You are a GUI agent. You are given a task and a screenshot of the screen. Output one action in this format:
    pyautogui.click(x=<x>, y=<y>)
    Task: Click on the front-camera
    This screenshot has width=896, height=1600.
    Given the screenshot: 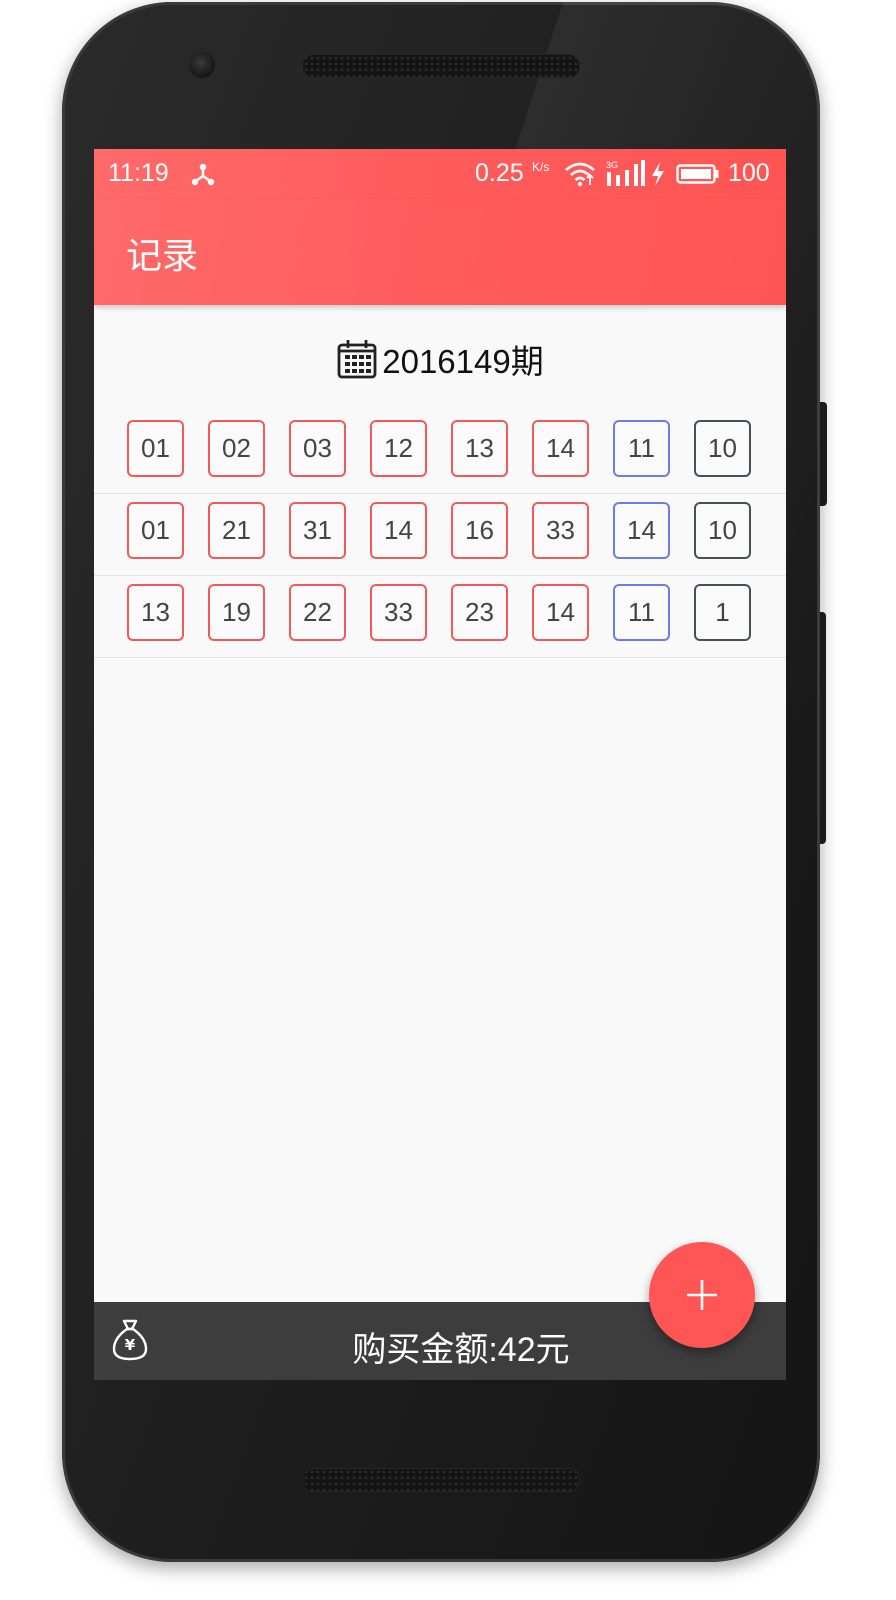 What is the action you would take?
    pyautogui.click(x=202, y=65)
    